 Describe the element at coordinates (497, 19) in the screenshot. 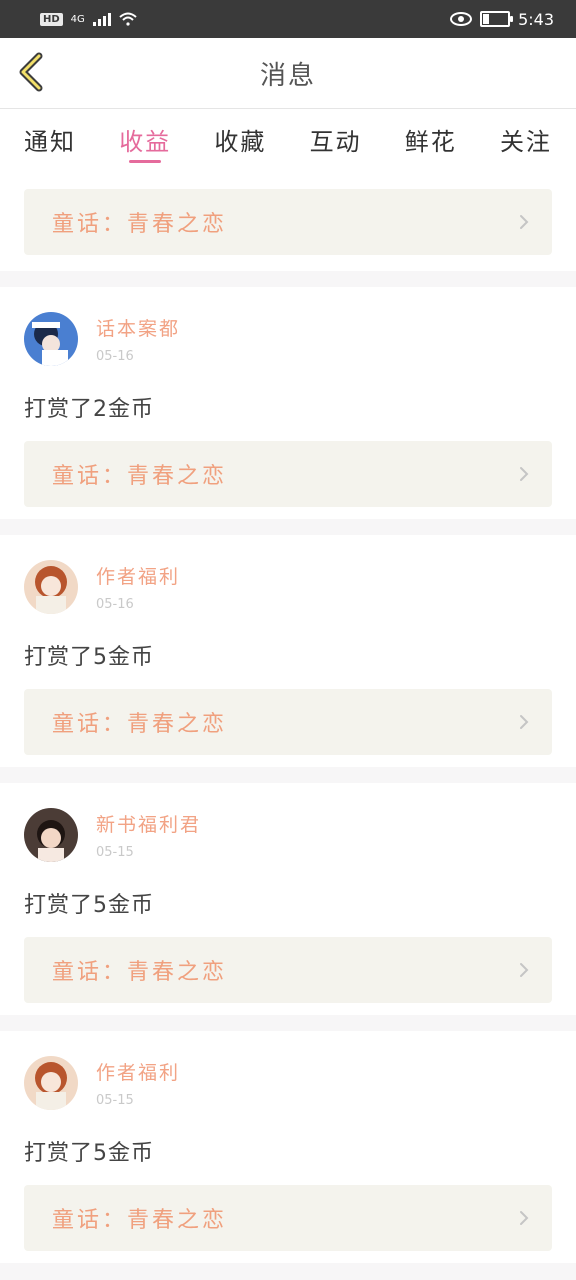

I see `battery-icon` at that location.